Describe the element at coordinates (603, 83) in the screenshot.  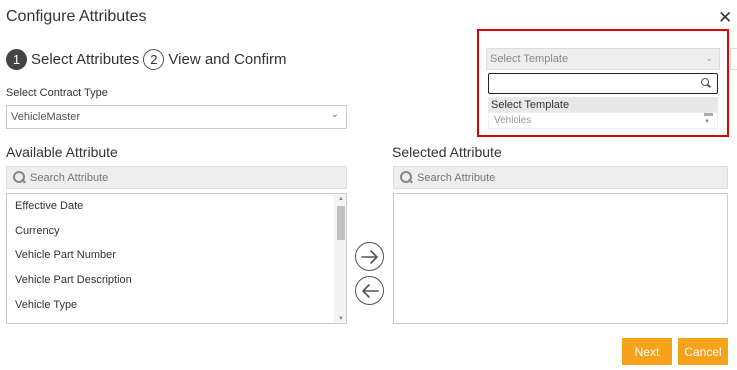
I see `template-search-input` at that location.